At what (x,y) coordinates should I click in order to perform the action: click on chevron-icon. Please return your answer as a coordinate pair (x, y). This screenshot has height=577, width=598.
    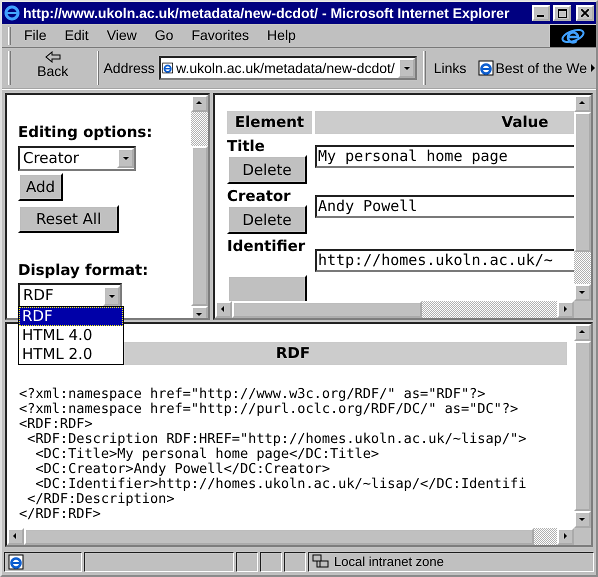
    Looking at the image, I should click on (593, 68).